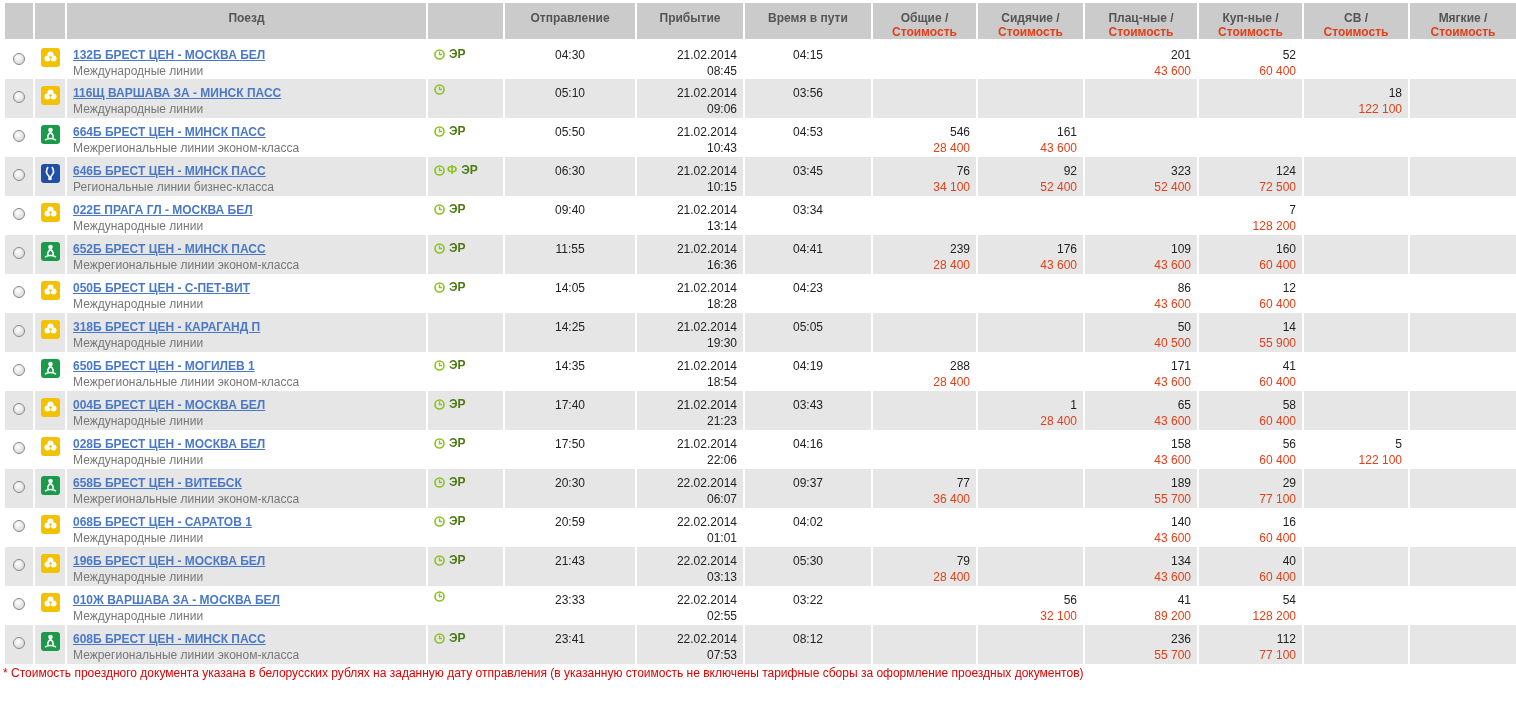  I want to click on arrival-time: 13:14, so click(721, 226).